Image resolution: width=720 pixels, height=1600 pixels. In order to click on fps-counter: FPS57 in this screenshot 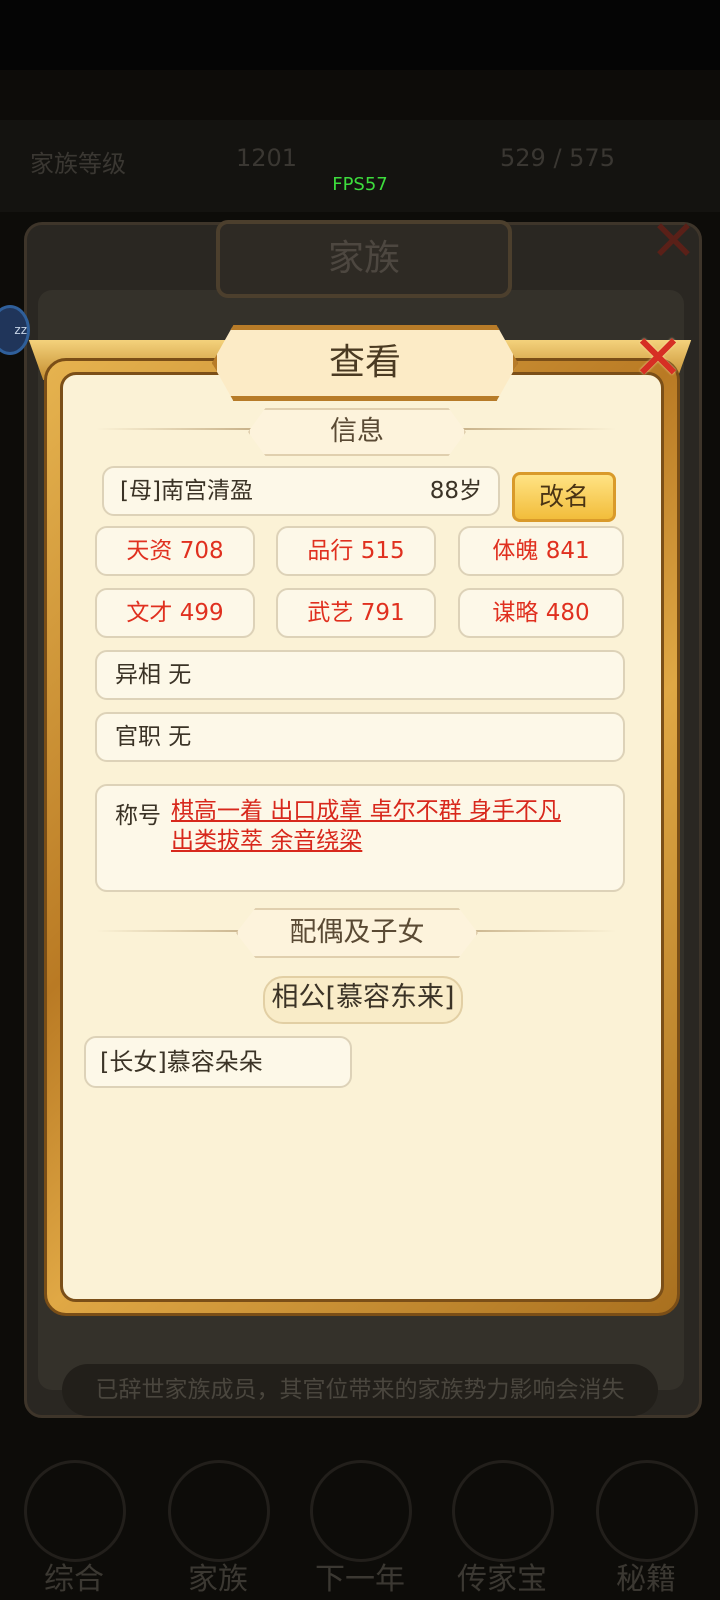, I will do `click(360, 184)`.